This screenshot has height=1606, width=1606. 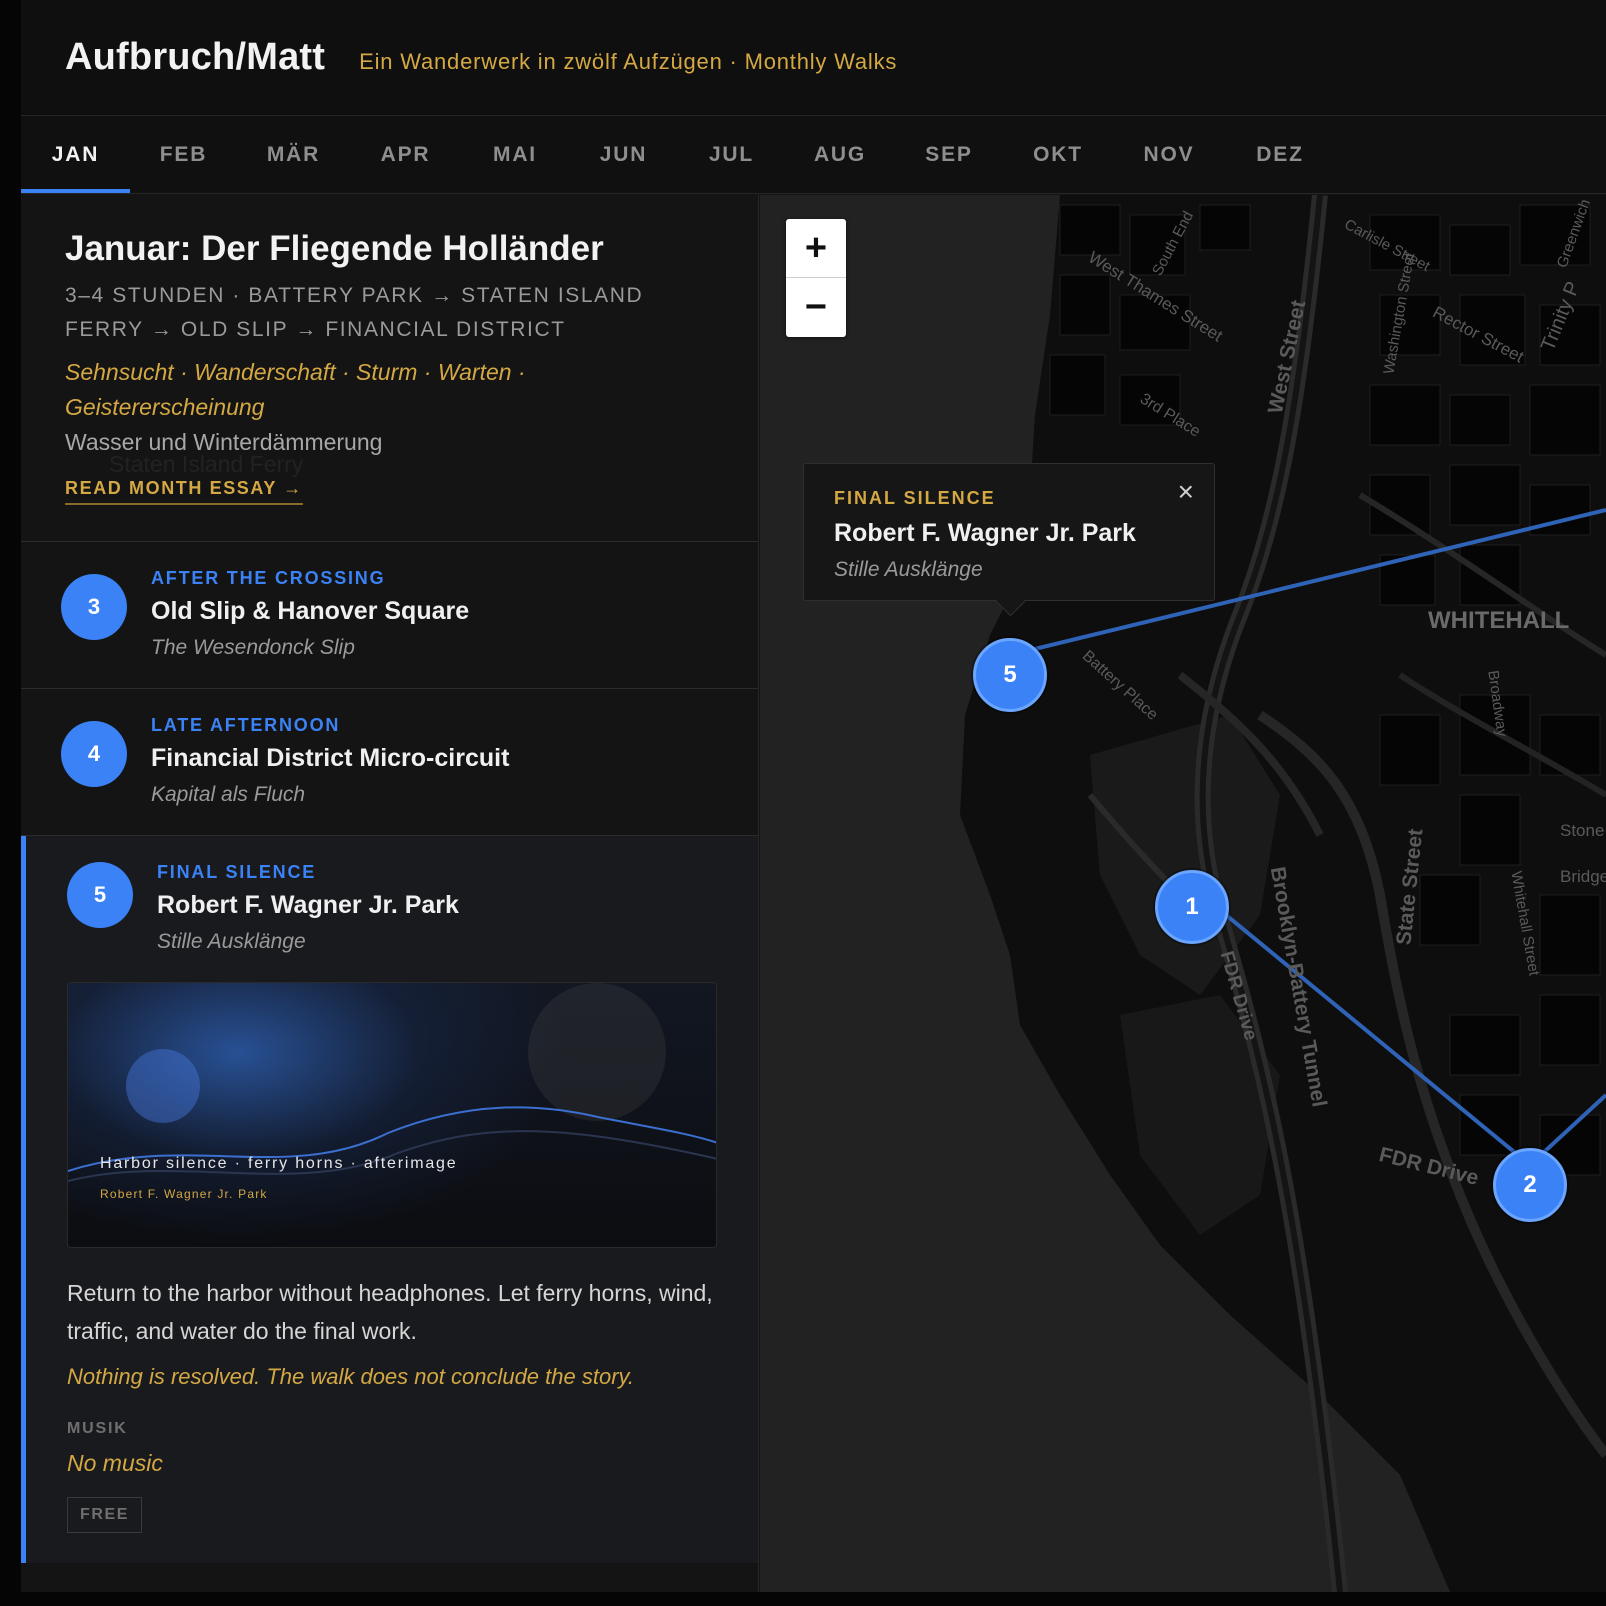 I want to click on window-bottom-edge, so click(x=803, y=1599).